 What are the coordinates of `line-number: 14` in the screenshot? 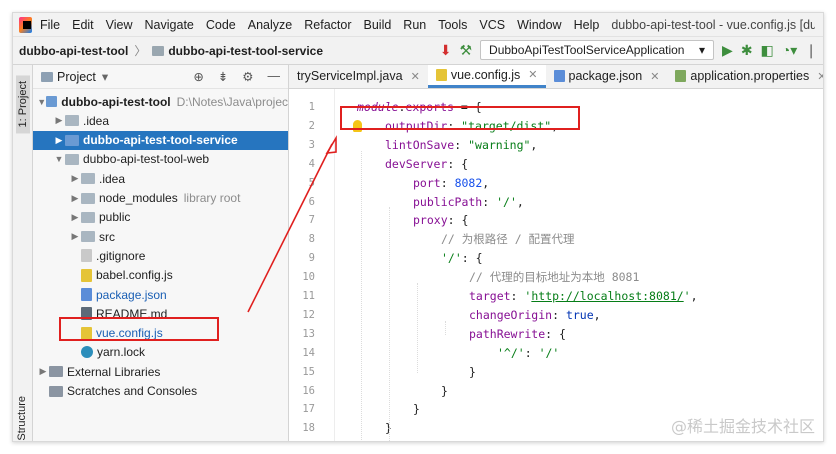 It's located at (308, 352).